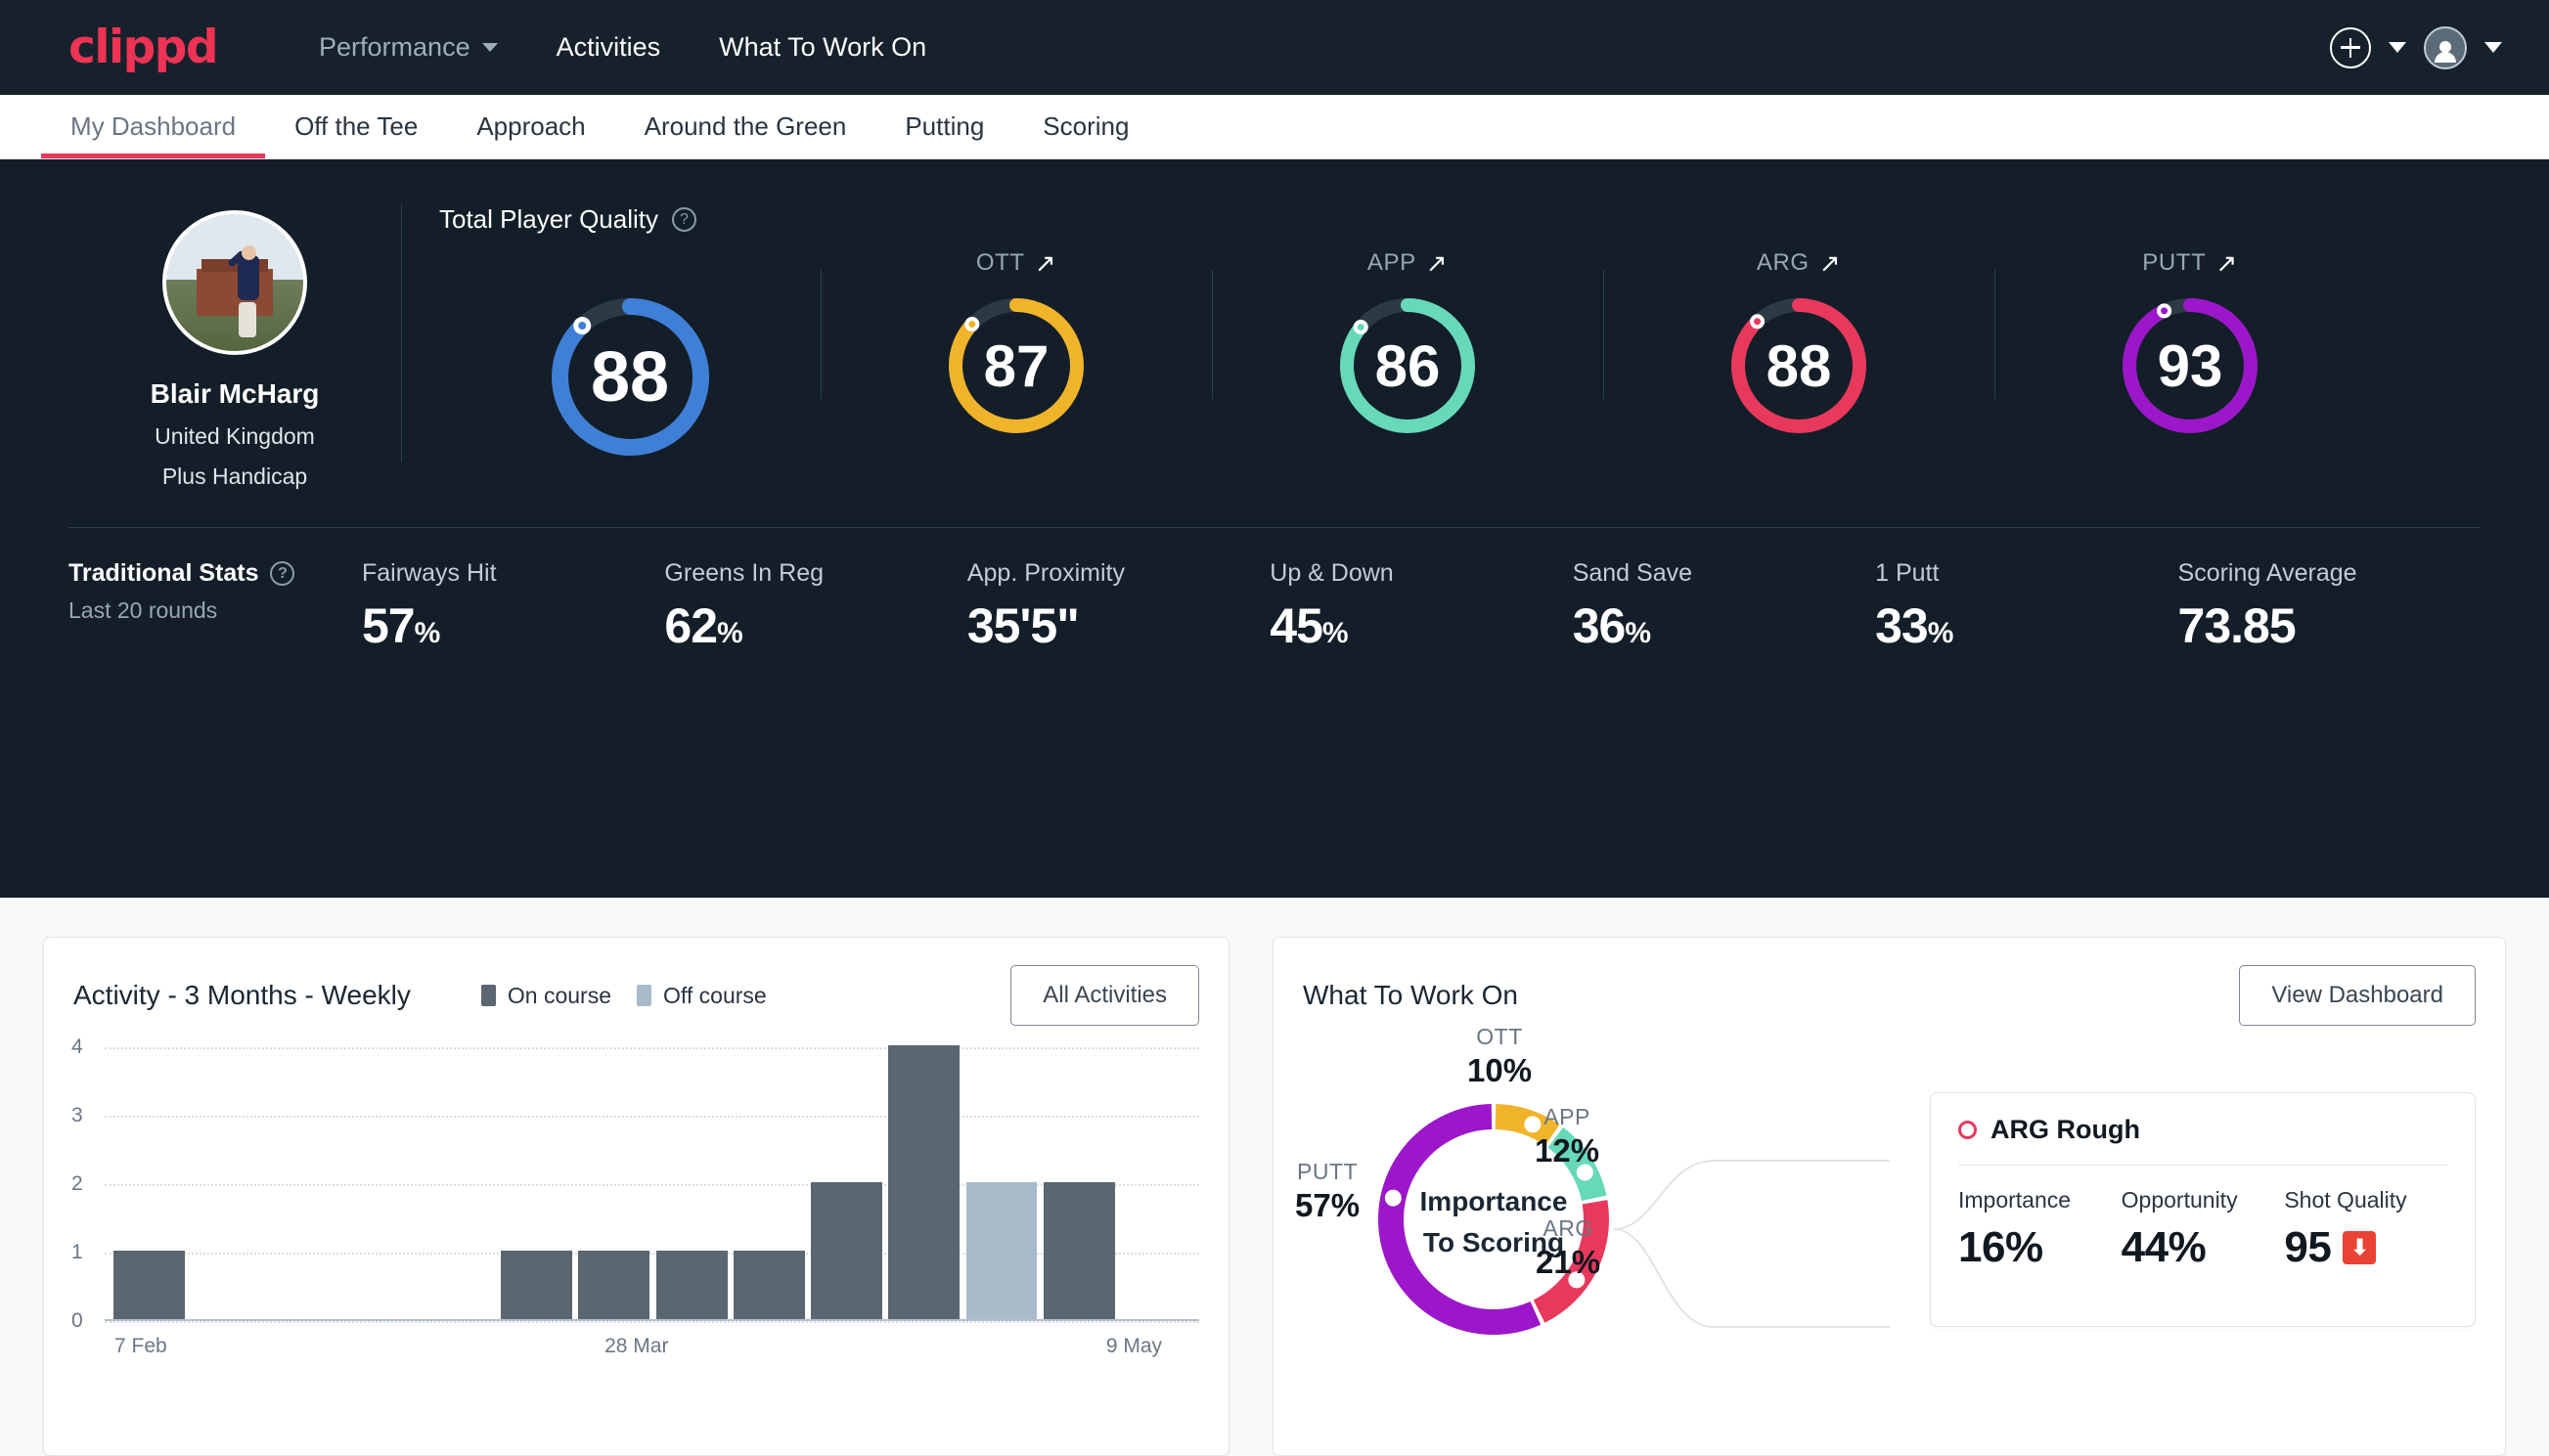  I want to click on gauge-label-arg: ARG ↗, so click(1799, 263).